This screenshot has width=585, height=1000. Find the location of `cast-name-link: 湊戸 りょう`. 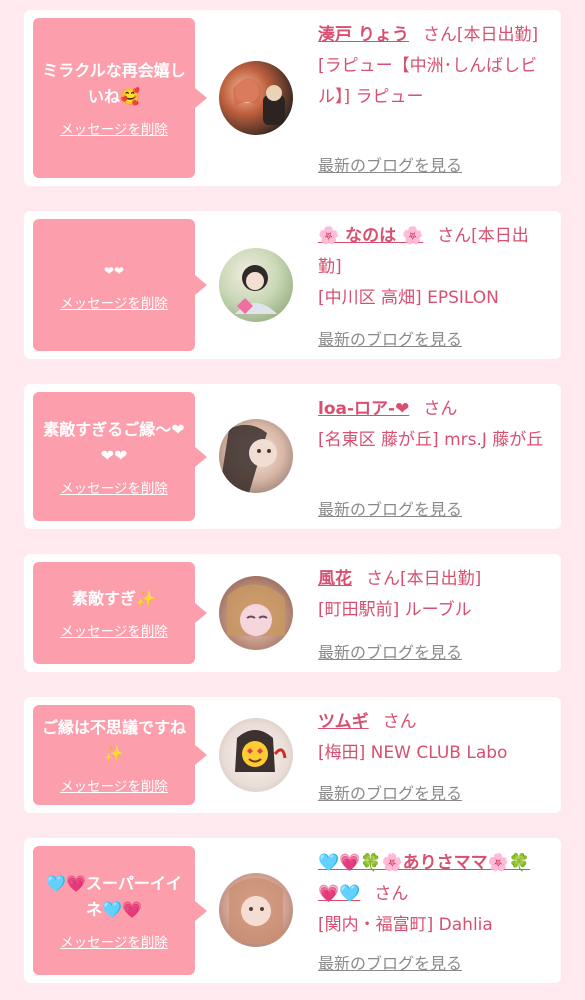

cast-name-link: 湊戸 りょう is located at coordinates (363, 35).